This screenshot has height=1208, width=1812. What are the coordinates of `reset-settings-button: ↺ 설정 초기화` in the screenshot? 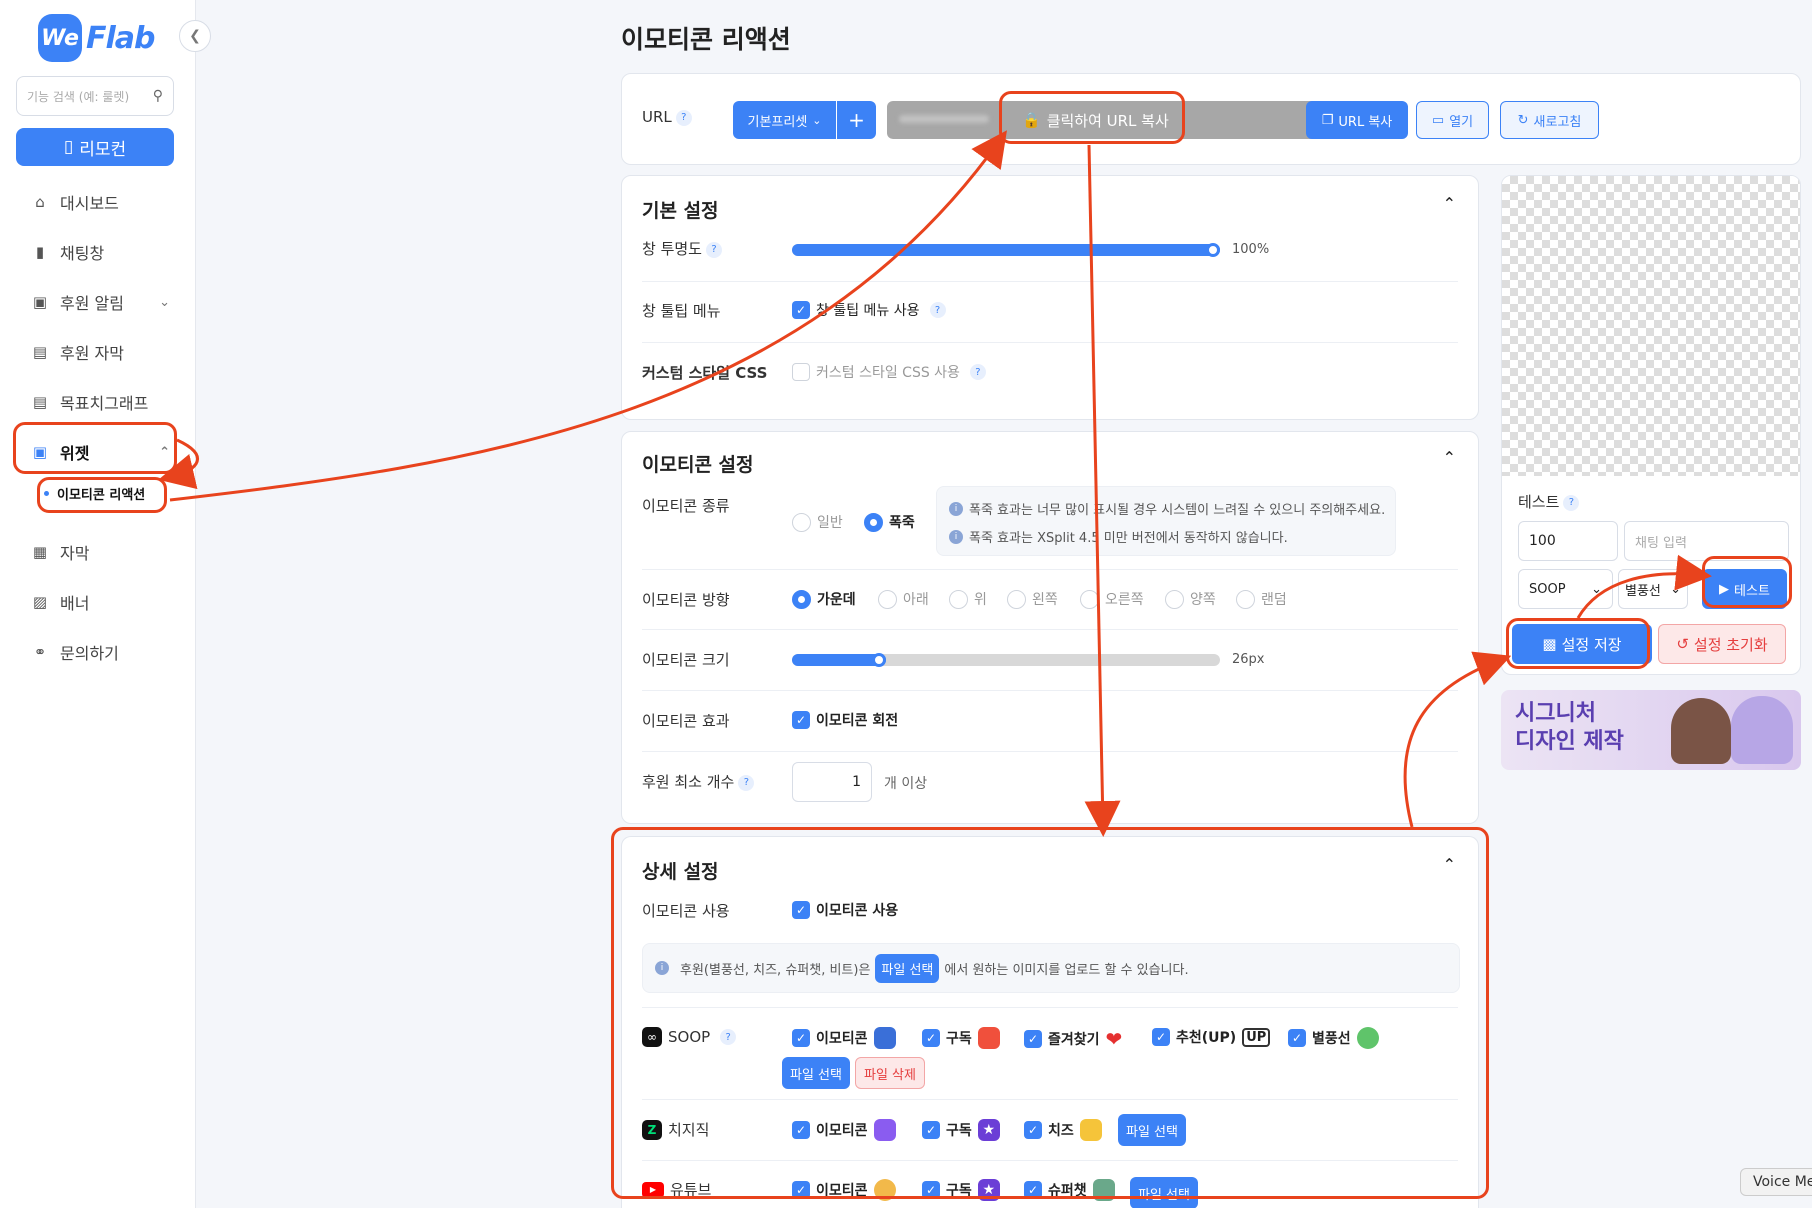 It's located at (1722, 644).